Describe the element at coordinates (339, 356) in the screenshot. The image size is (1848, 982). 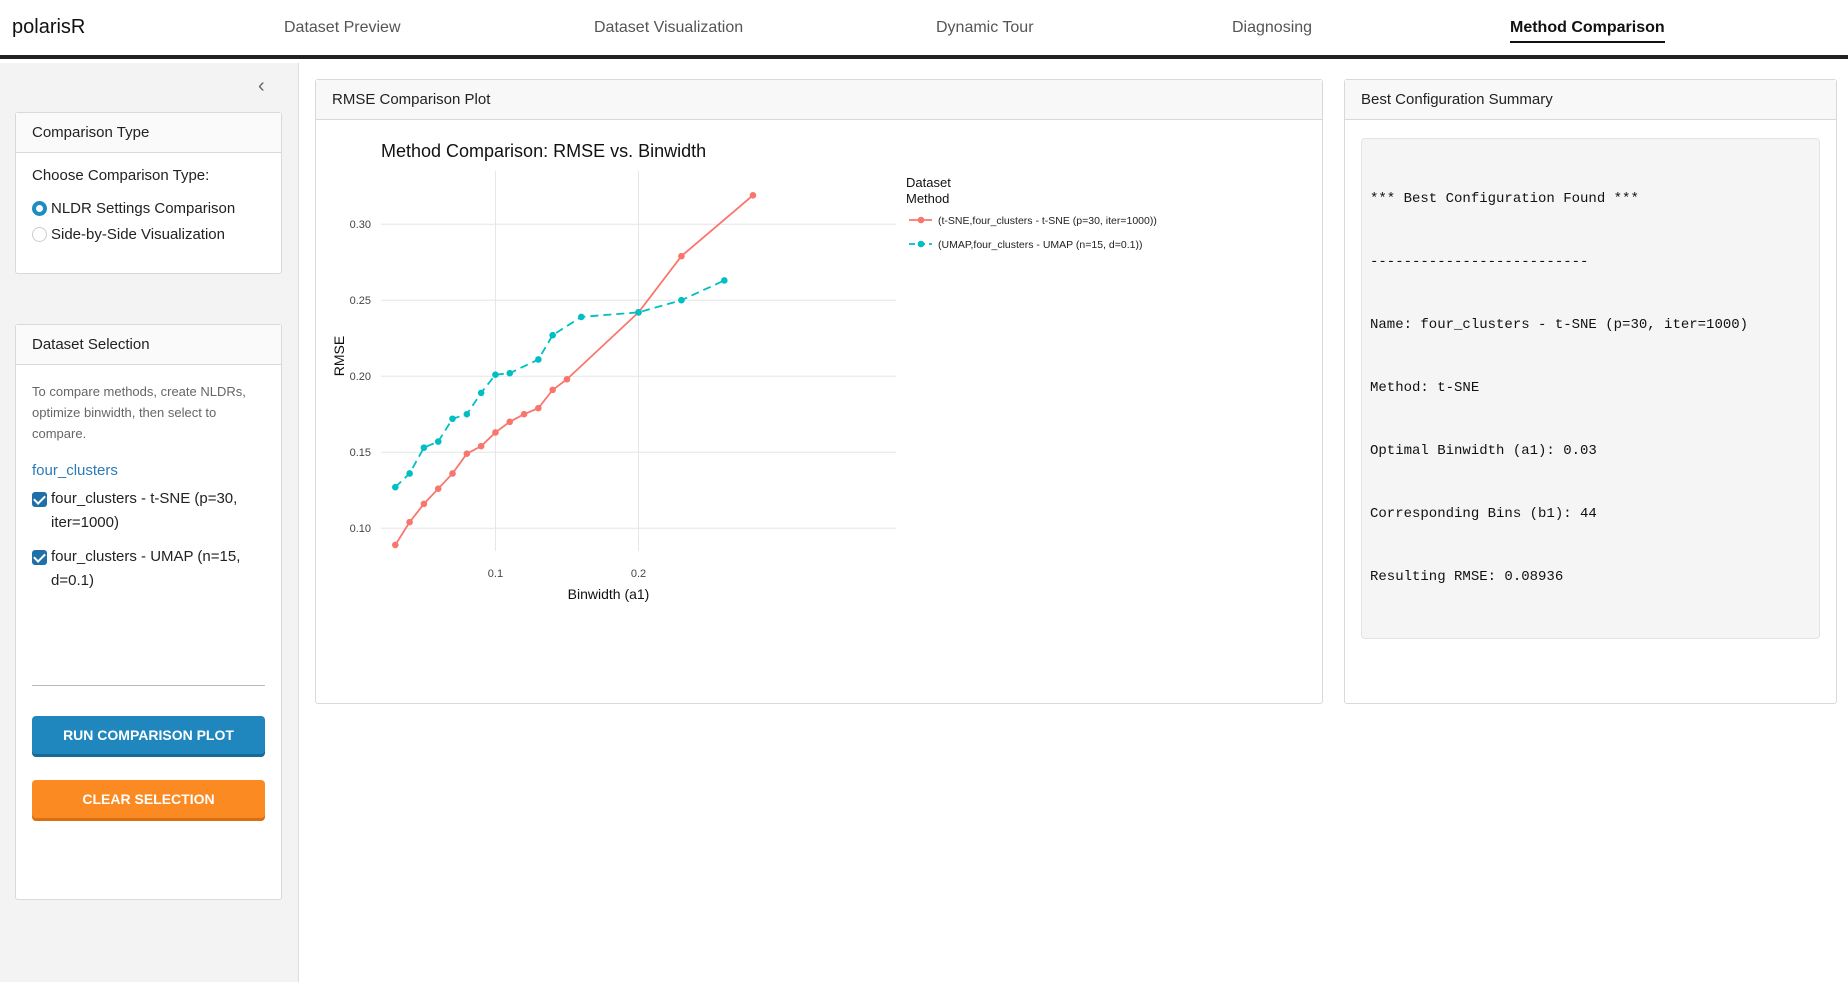
I see `y-axis-label: RMSE` at that location.